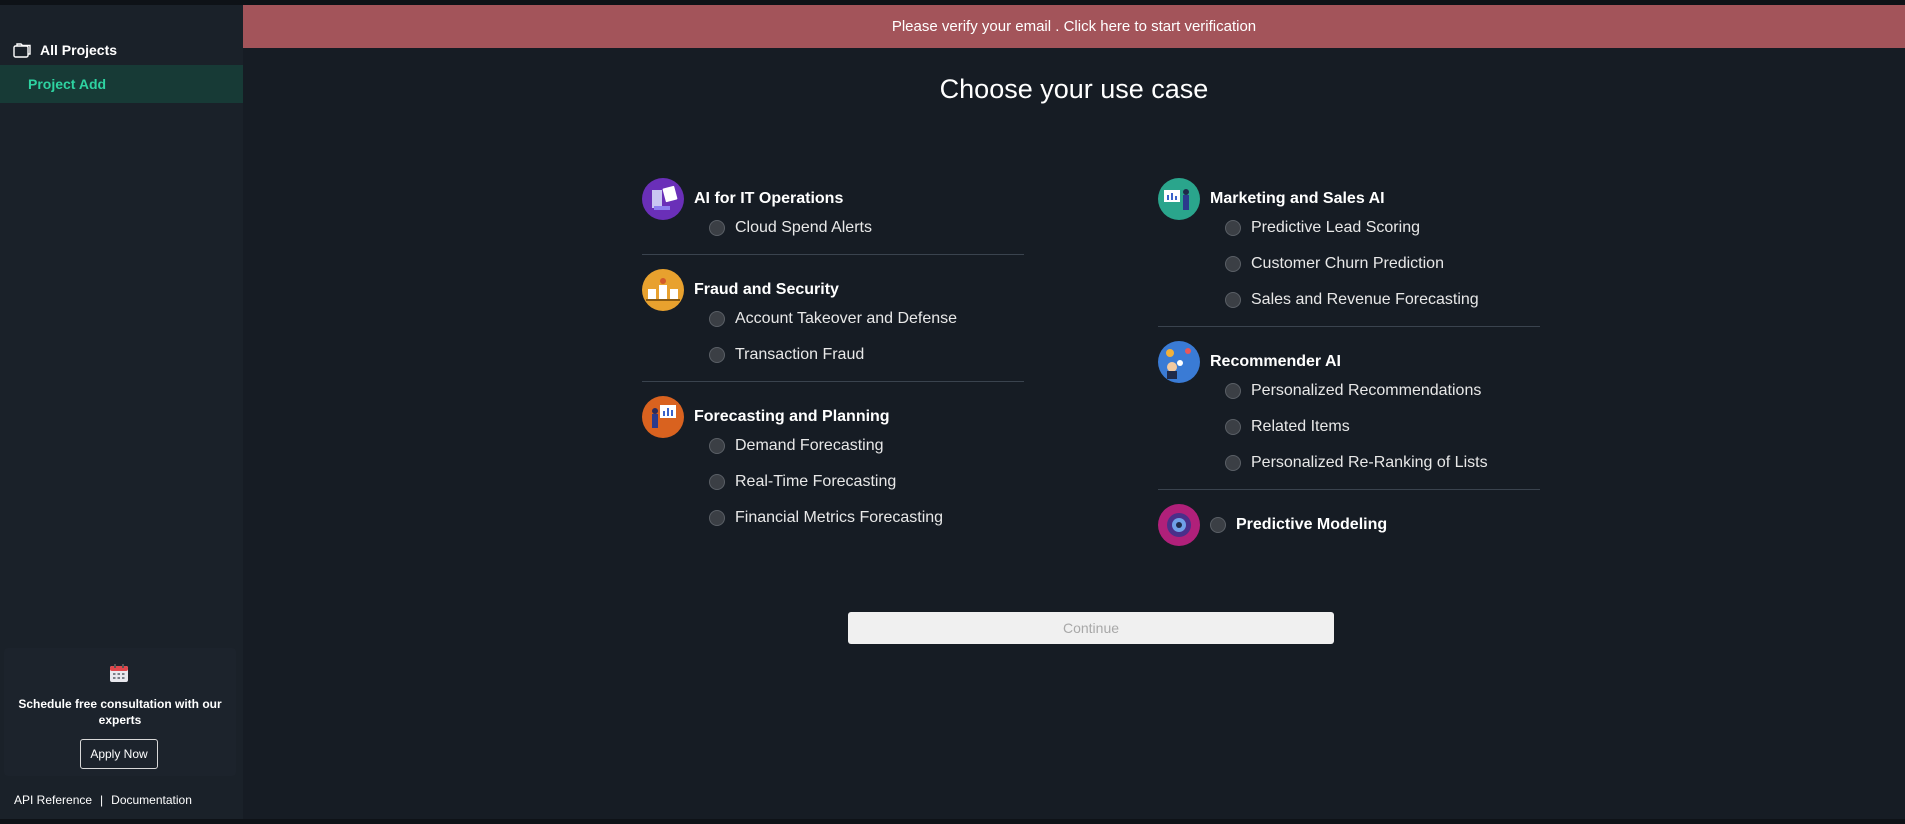 The width and height of the screenshot is (1905, 824). I want to click on category-title: AI for IT Operations, so click(769, 198).